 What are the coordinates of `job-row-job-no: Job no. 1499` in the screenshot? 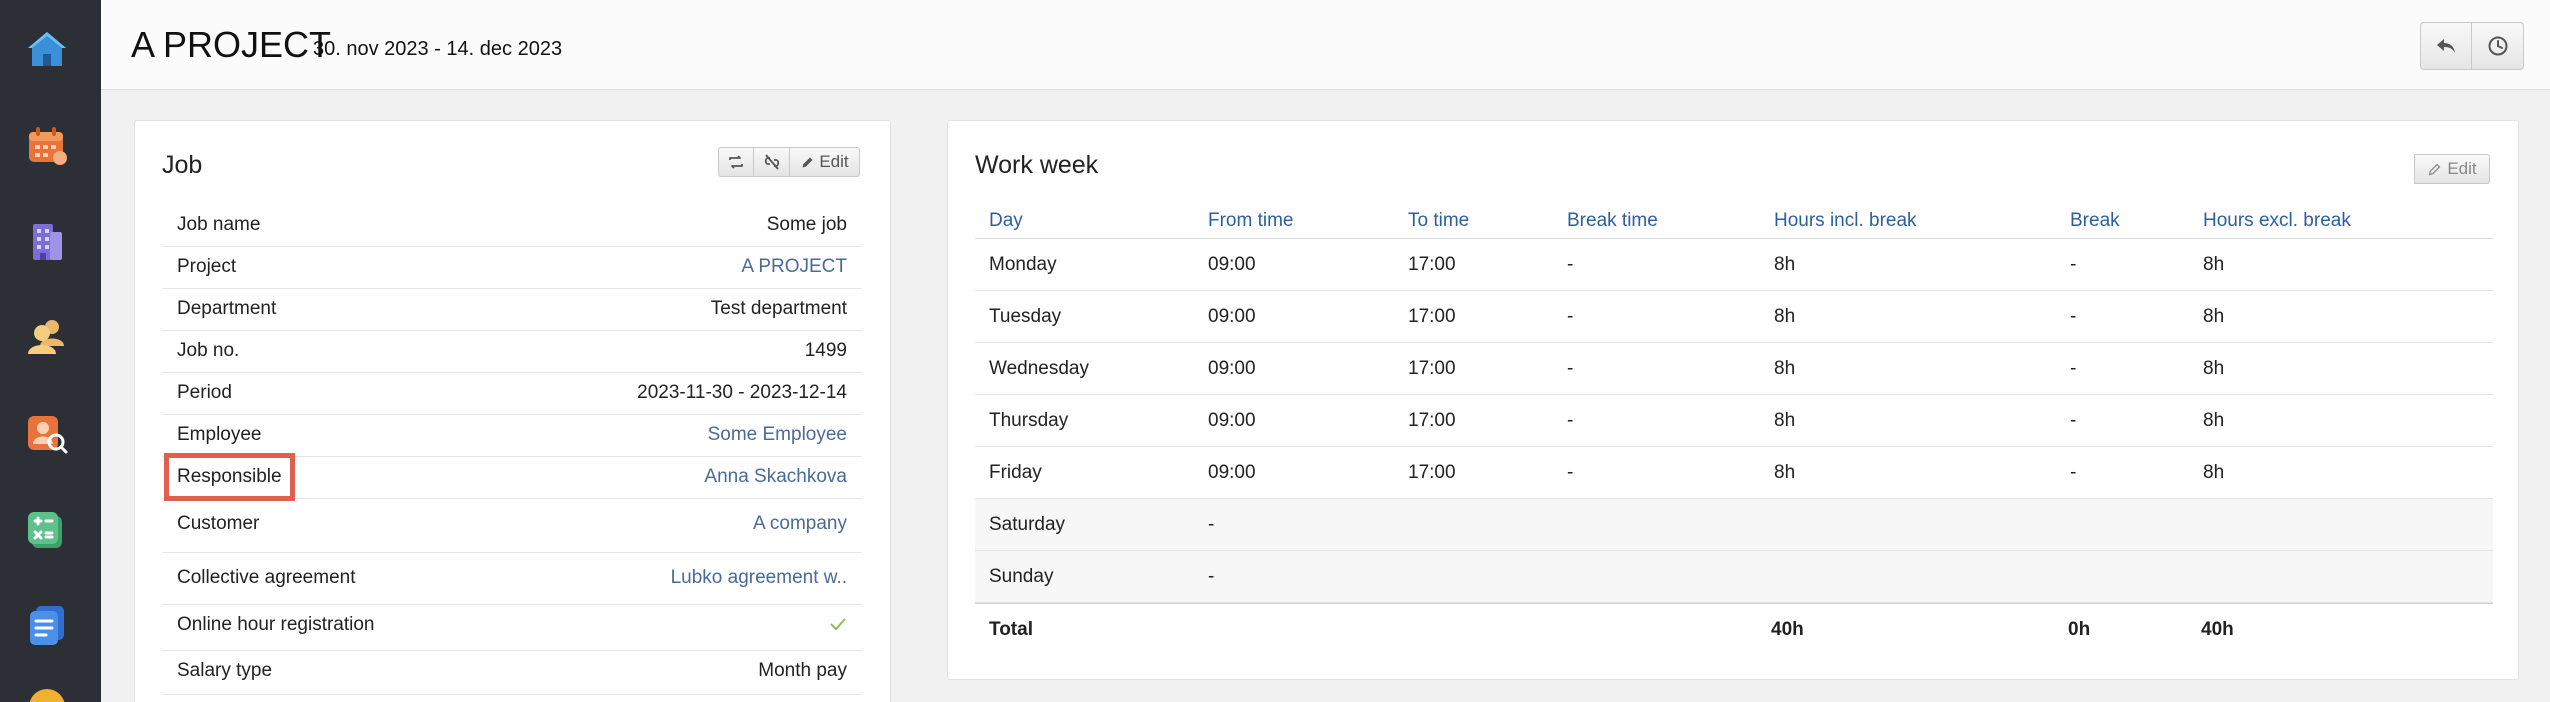 It's located at (512, 352).